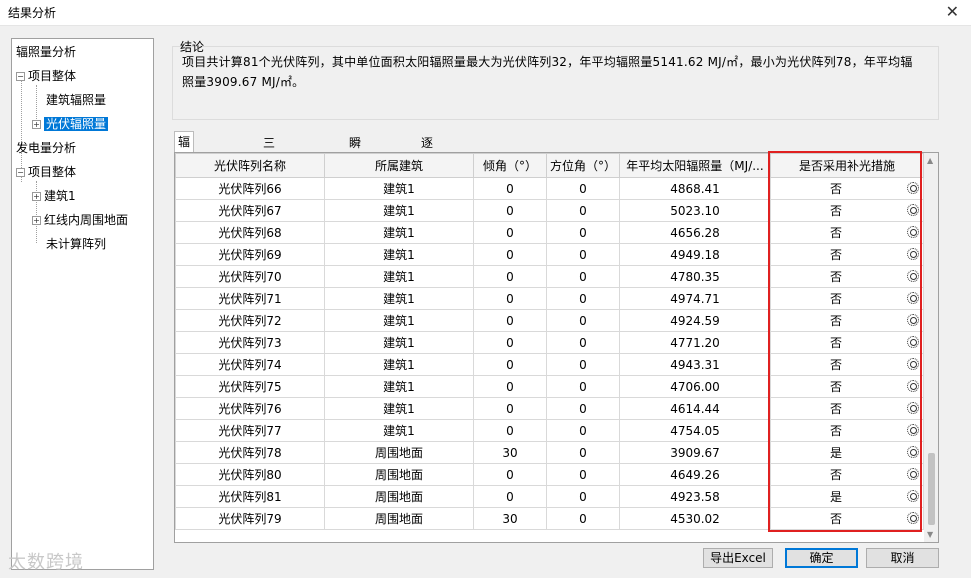  What do you see at coordinates (695, 408) in the screenshot?
I see `cell-annual-irradiance: 4614.44` at bounding box center [695, 408].